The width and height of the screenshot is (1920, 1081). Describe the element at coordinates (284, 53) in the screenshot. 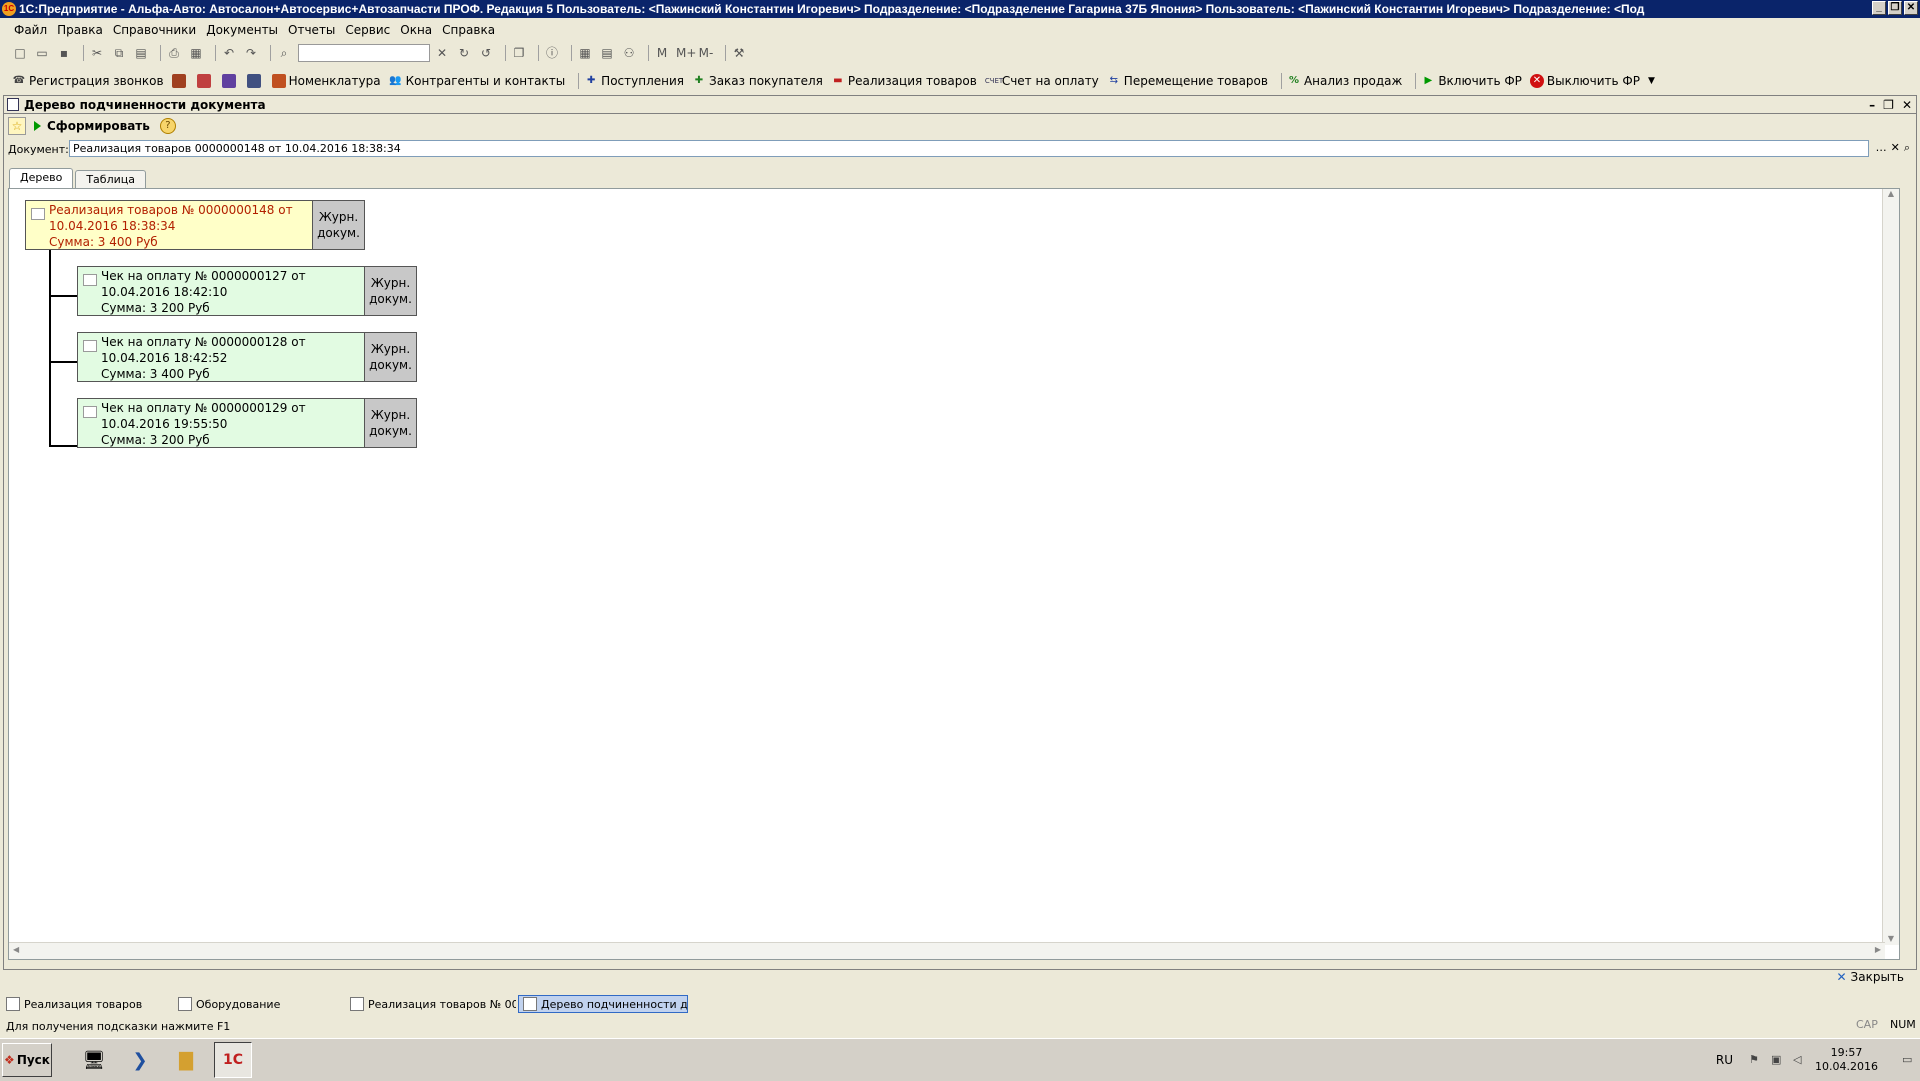

I see `search-icon: ⌕` at that location.